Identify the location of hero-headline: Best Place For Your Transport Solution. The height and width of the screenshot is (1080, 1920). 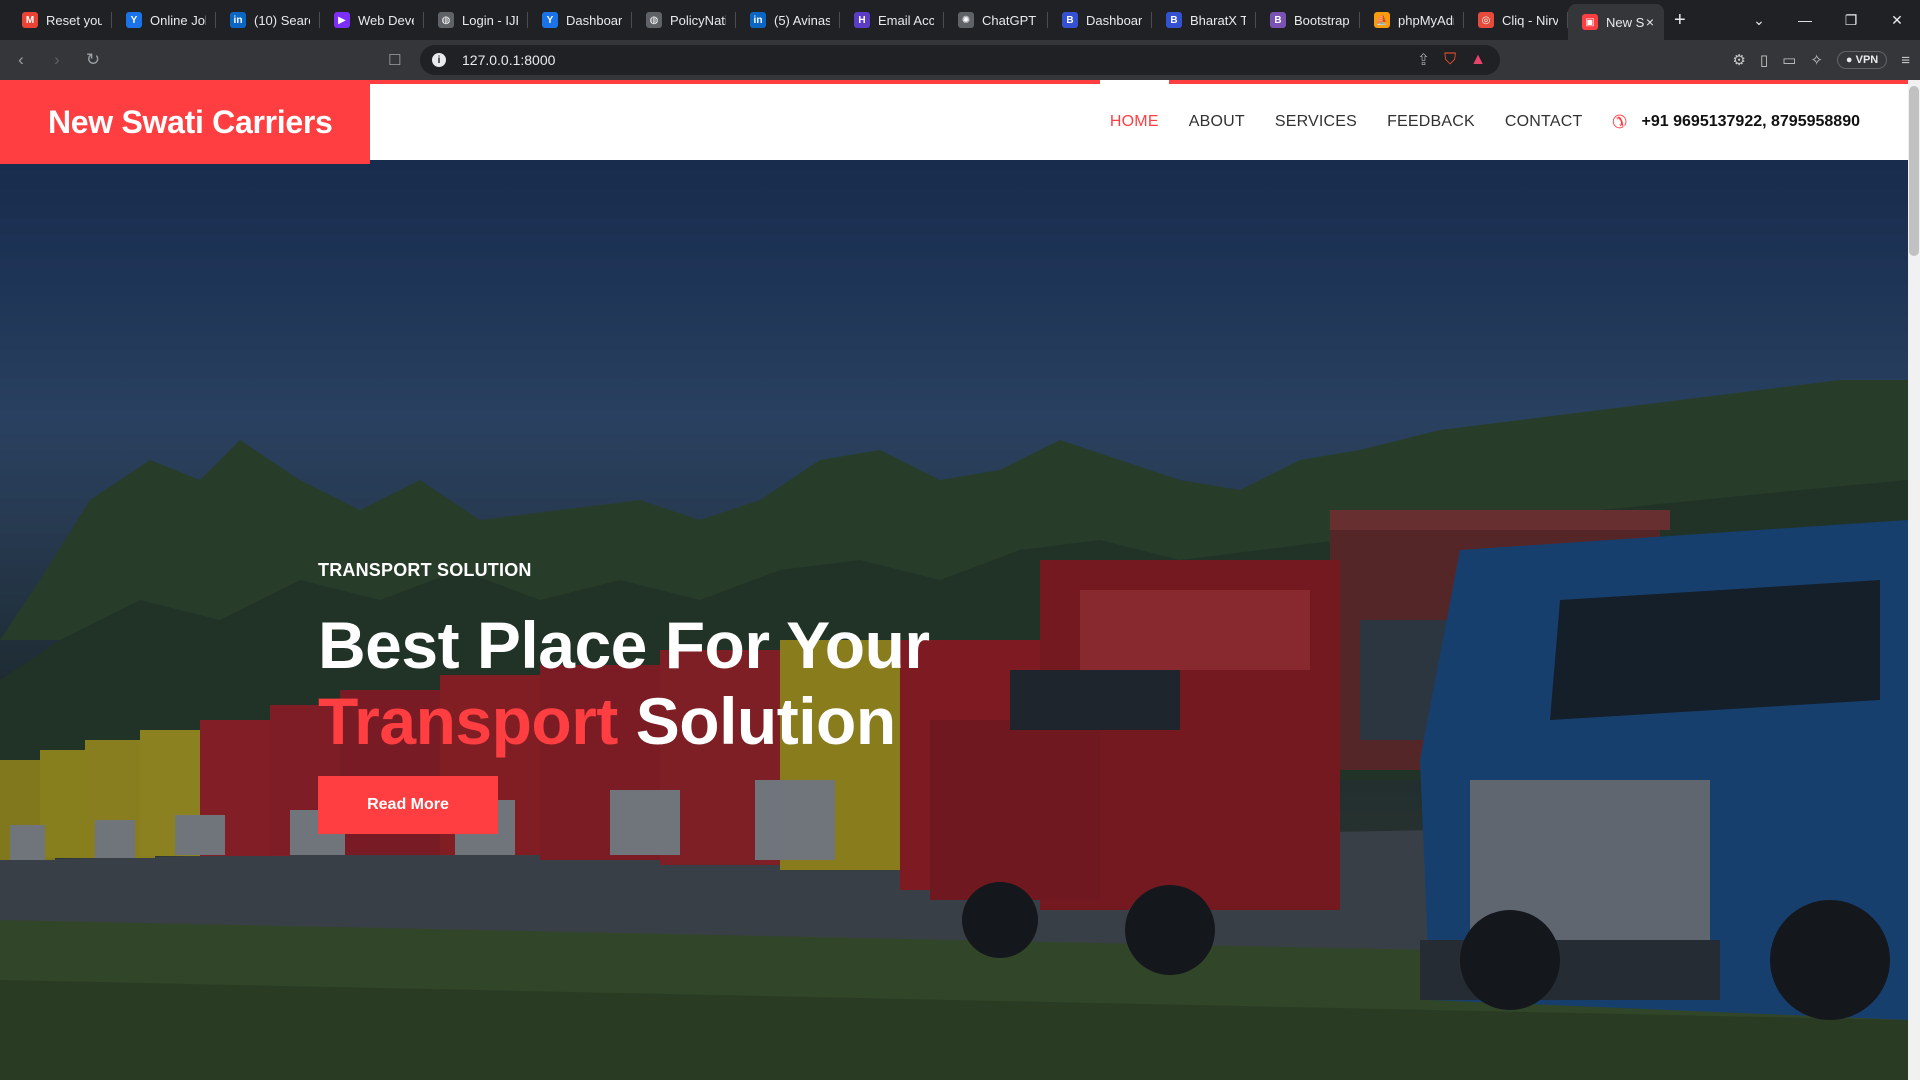
(624, 683).